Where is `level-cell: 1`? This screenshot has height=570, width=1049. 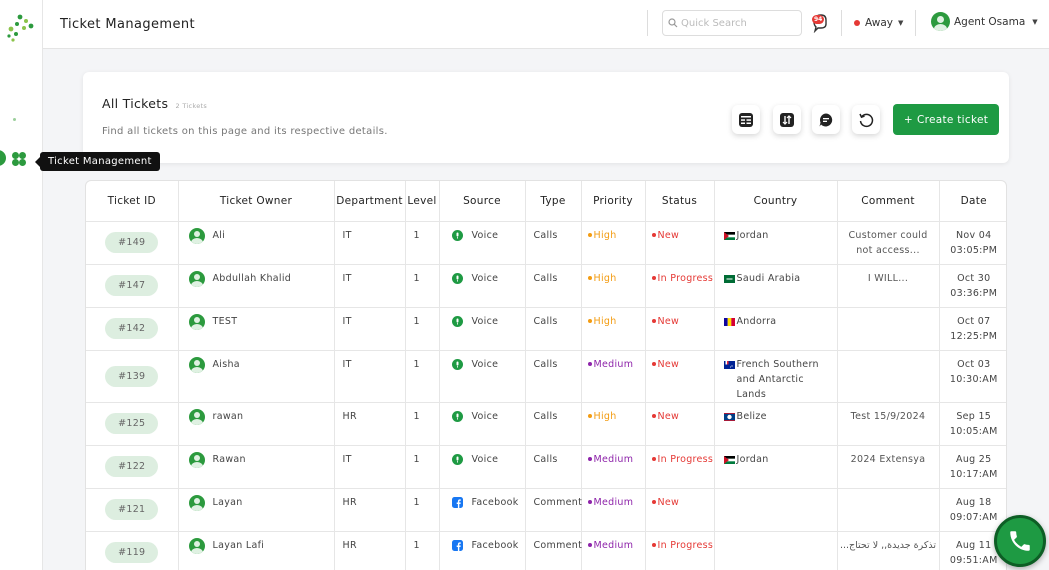
level-cell: 1 is located at coordinates (422, 550).